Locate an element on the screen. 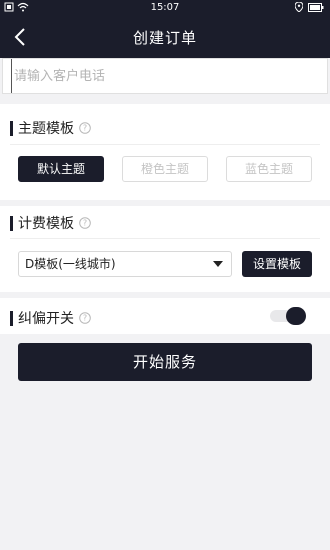  nav-bar: 创建订单 is located at coordinates (165, 37).